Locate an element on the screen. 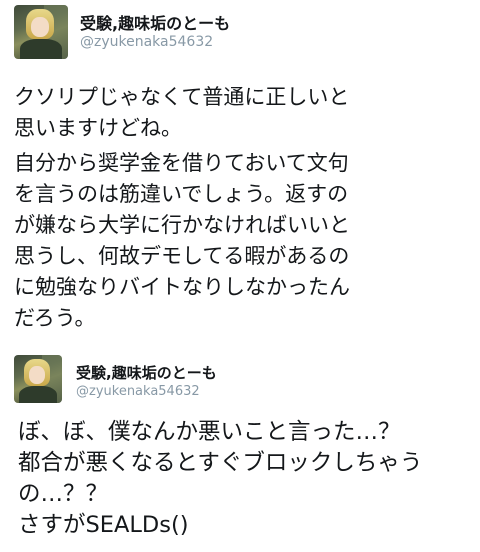 The image size is (480, 552). tweet-text-line: が嫌なら大学に行かなければいいと is located at coordinates (182, 225).